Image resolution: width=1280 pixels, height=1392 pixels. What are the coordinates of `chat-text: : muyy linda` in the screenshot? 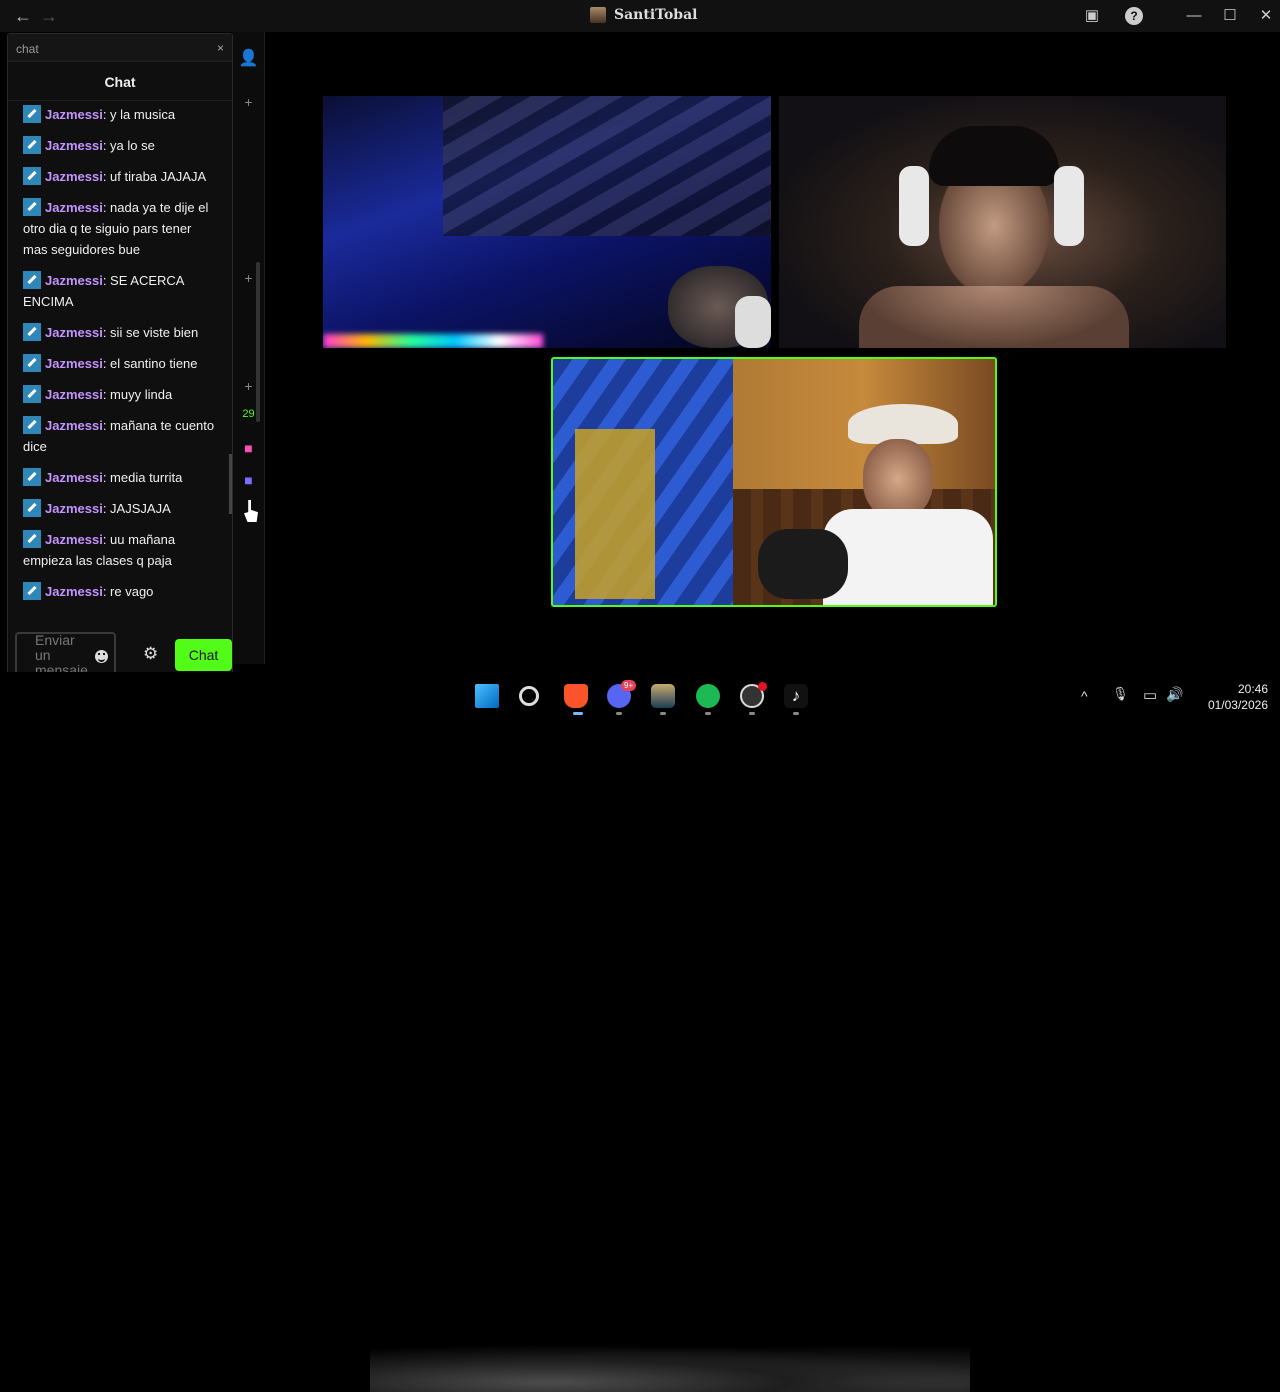 It's located at (137, 394).